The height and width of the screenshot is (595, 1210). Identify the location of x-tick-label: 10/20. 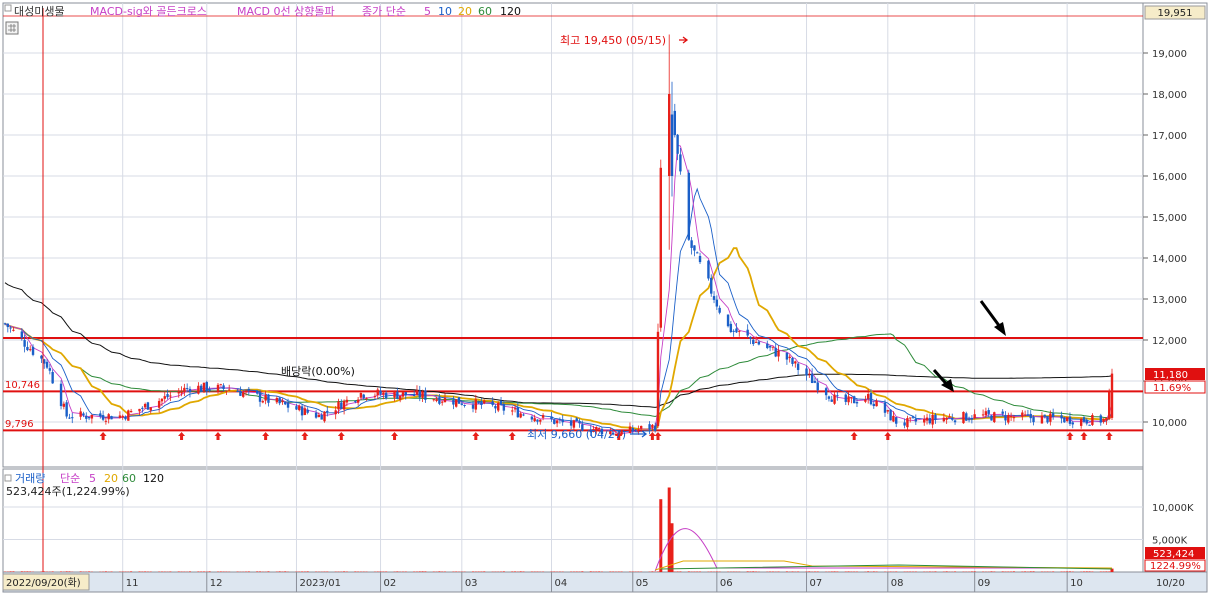
(1170, 583).